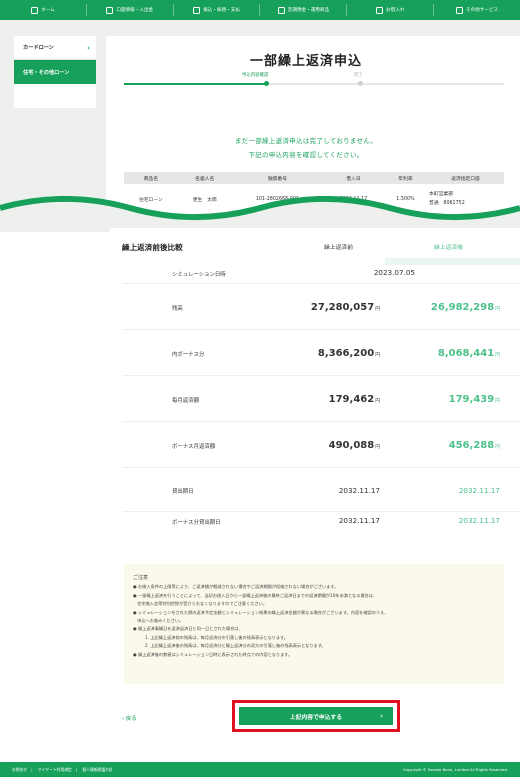 The image size is (520, 777). What do you see at coordinates (321, 445) in the screenshot?
I see `comparison-row: ボーナス月返済額 490,088円 456,288円` at bounding box center [321, 445].